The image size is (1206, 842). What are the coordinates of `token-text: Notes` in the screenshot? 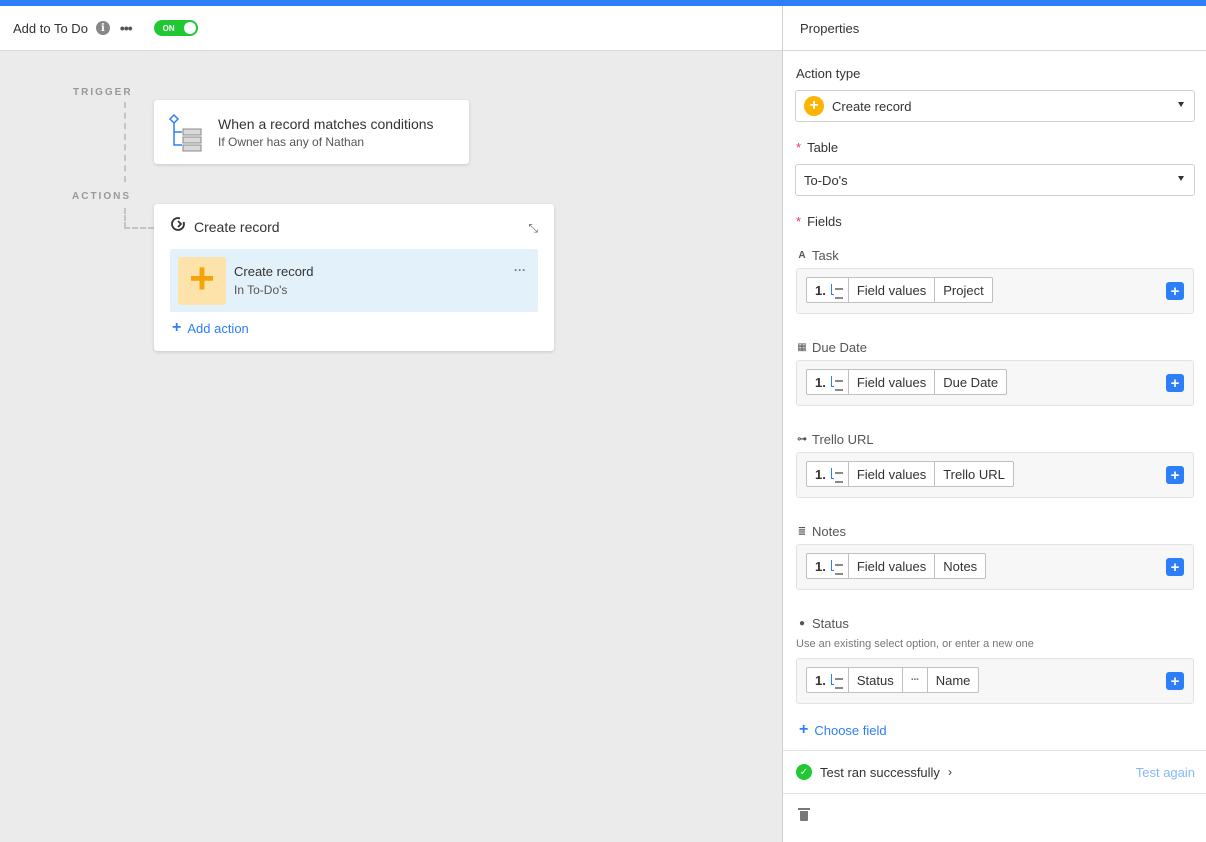 It's located at (960, 566).